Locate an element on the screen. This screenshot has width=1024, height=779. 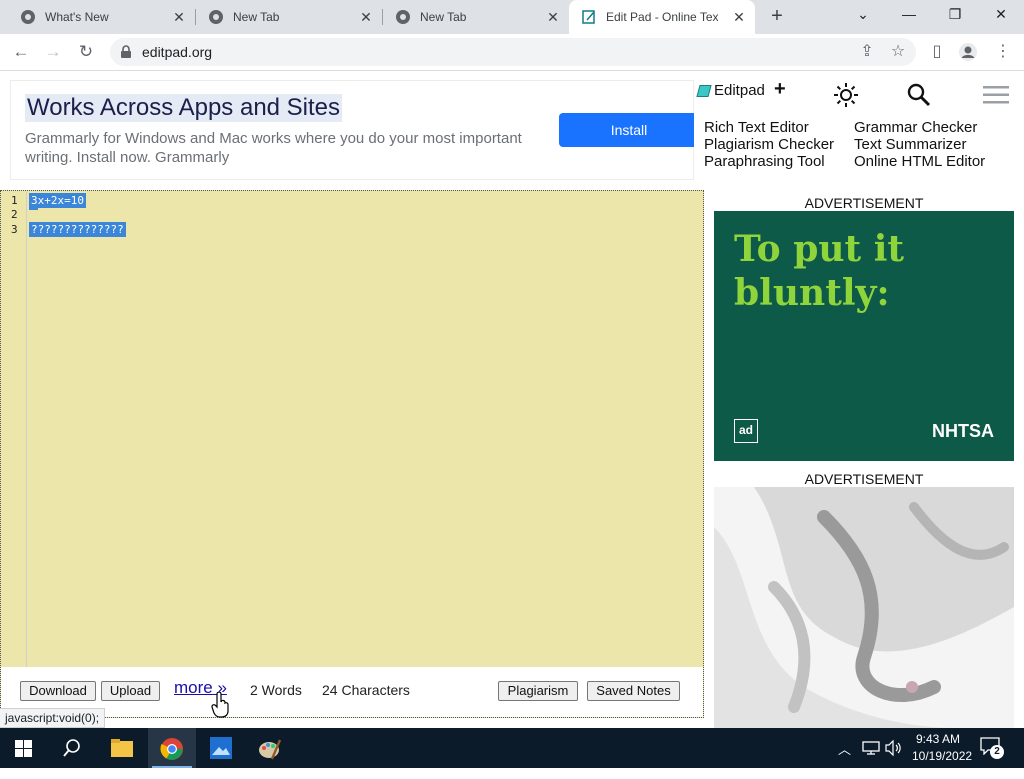
tab-edit-pad: Edit Pad - Online Text E ✕ is located at coordinates (662, 17).